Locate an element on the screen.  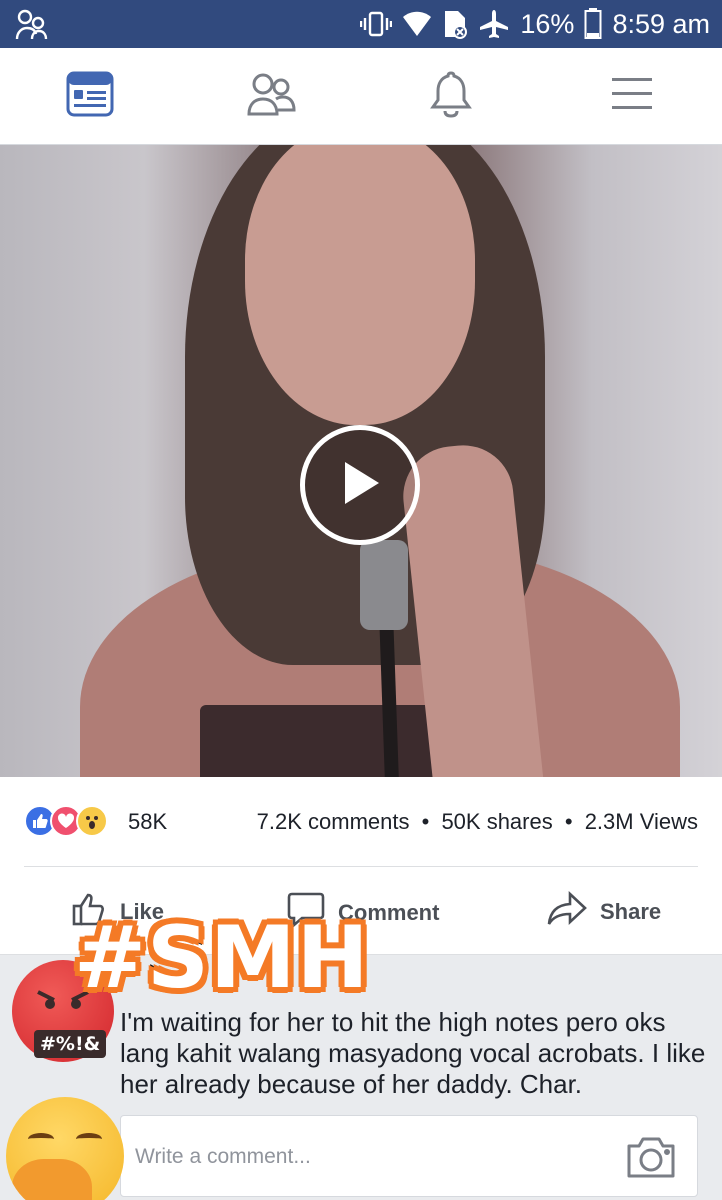
tab-friends is located at coordinates (271, 96).